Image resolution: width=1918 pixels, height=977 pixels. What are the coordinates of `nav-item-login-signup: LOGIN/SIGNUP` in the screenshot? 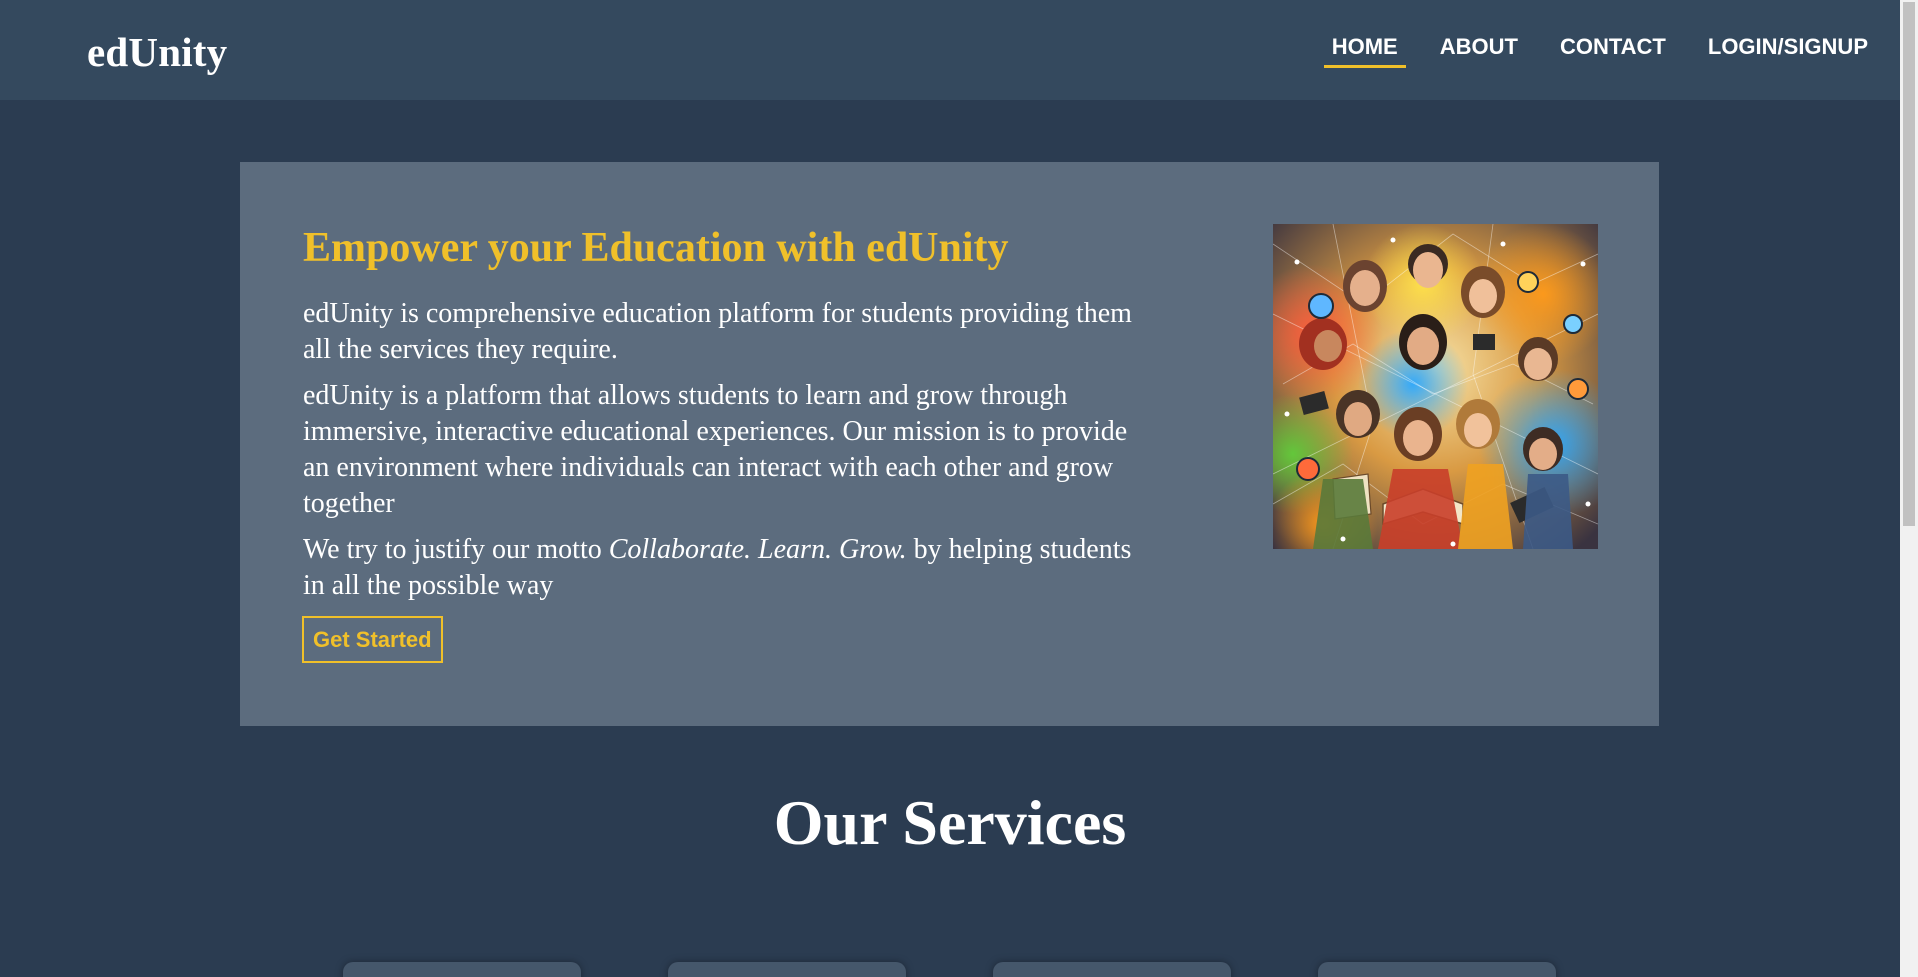 It's located at (1788, 55).